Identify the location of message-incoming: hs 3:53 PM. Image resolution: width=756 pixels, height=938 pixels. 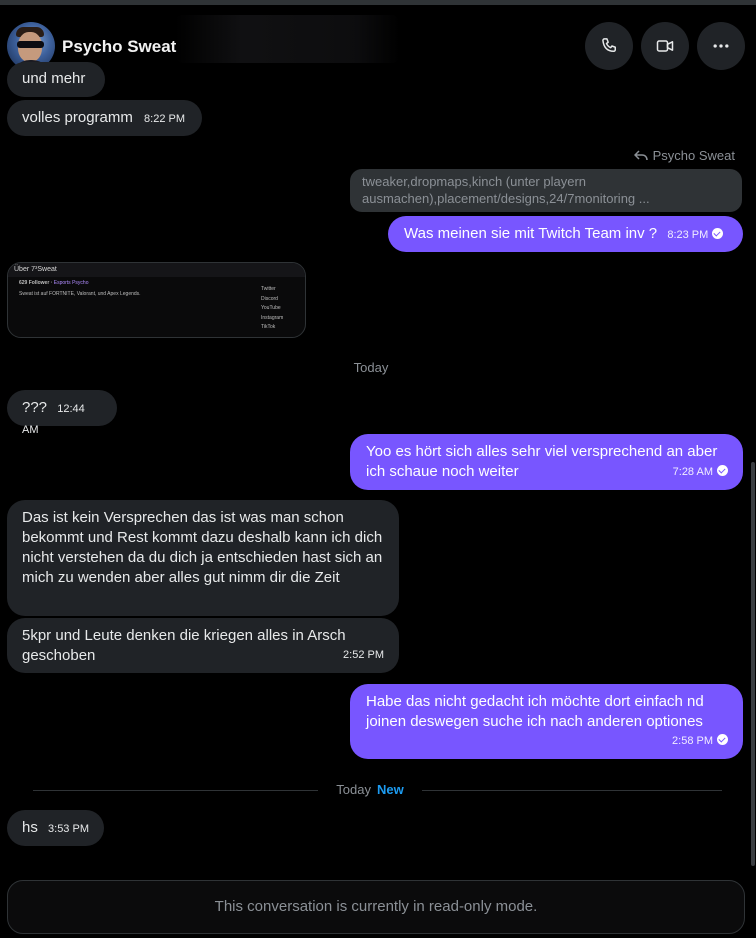
(55, 828).